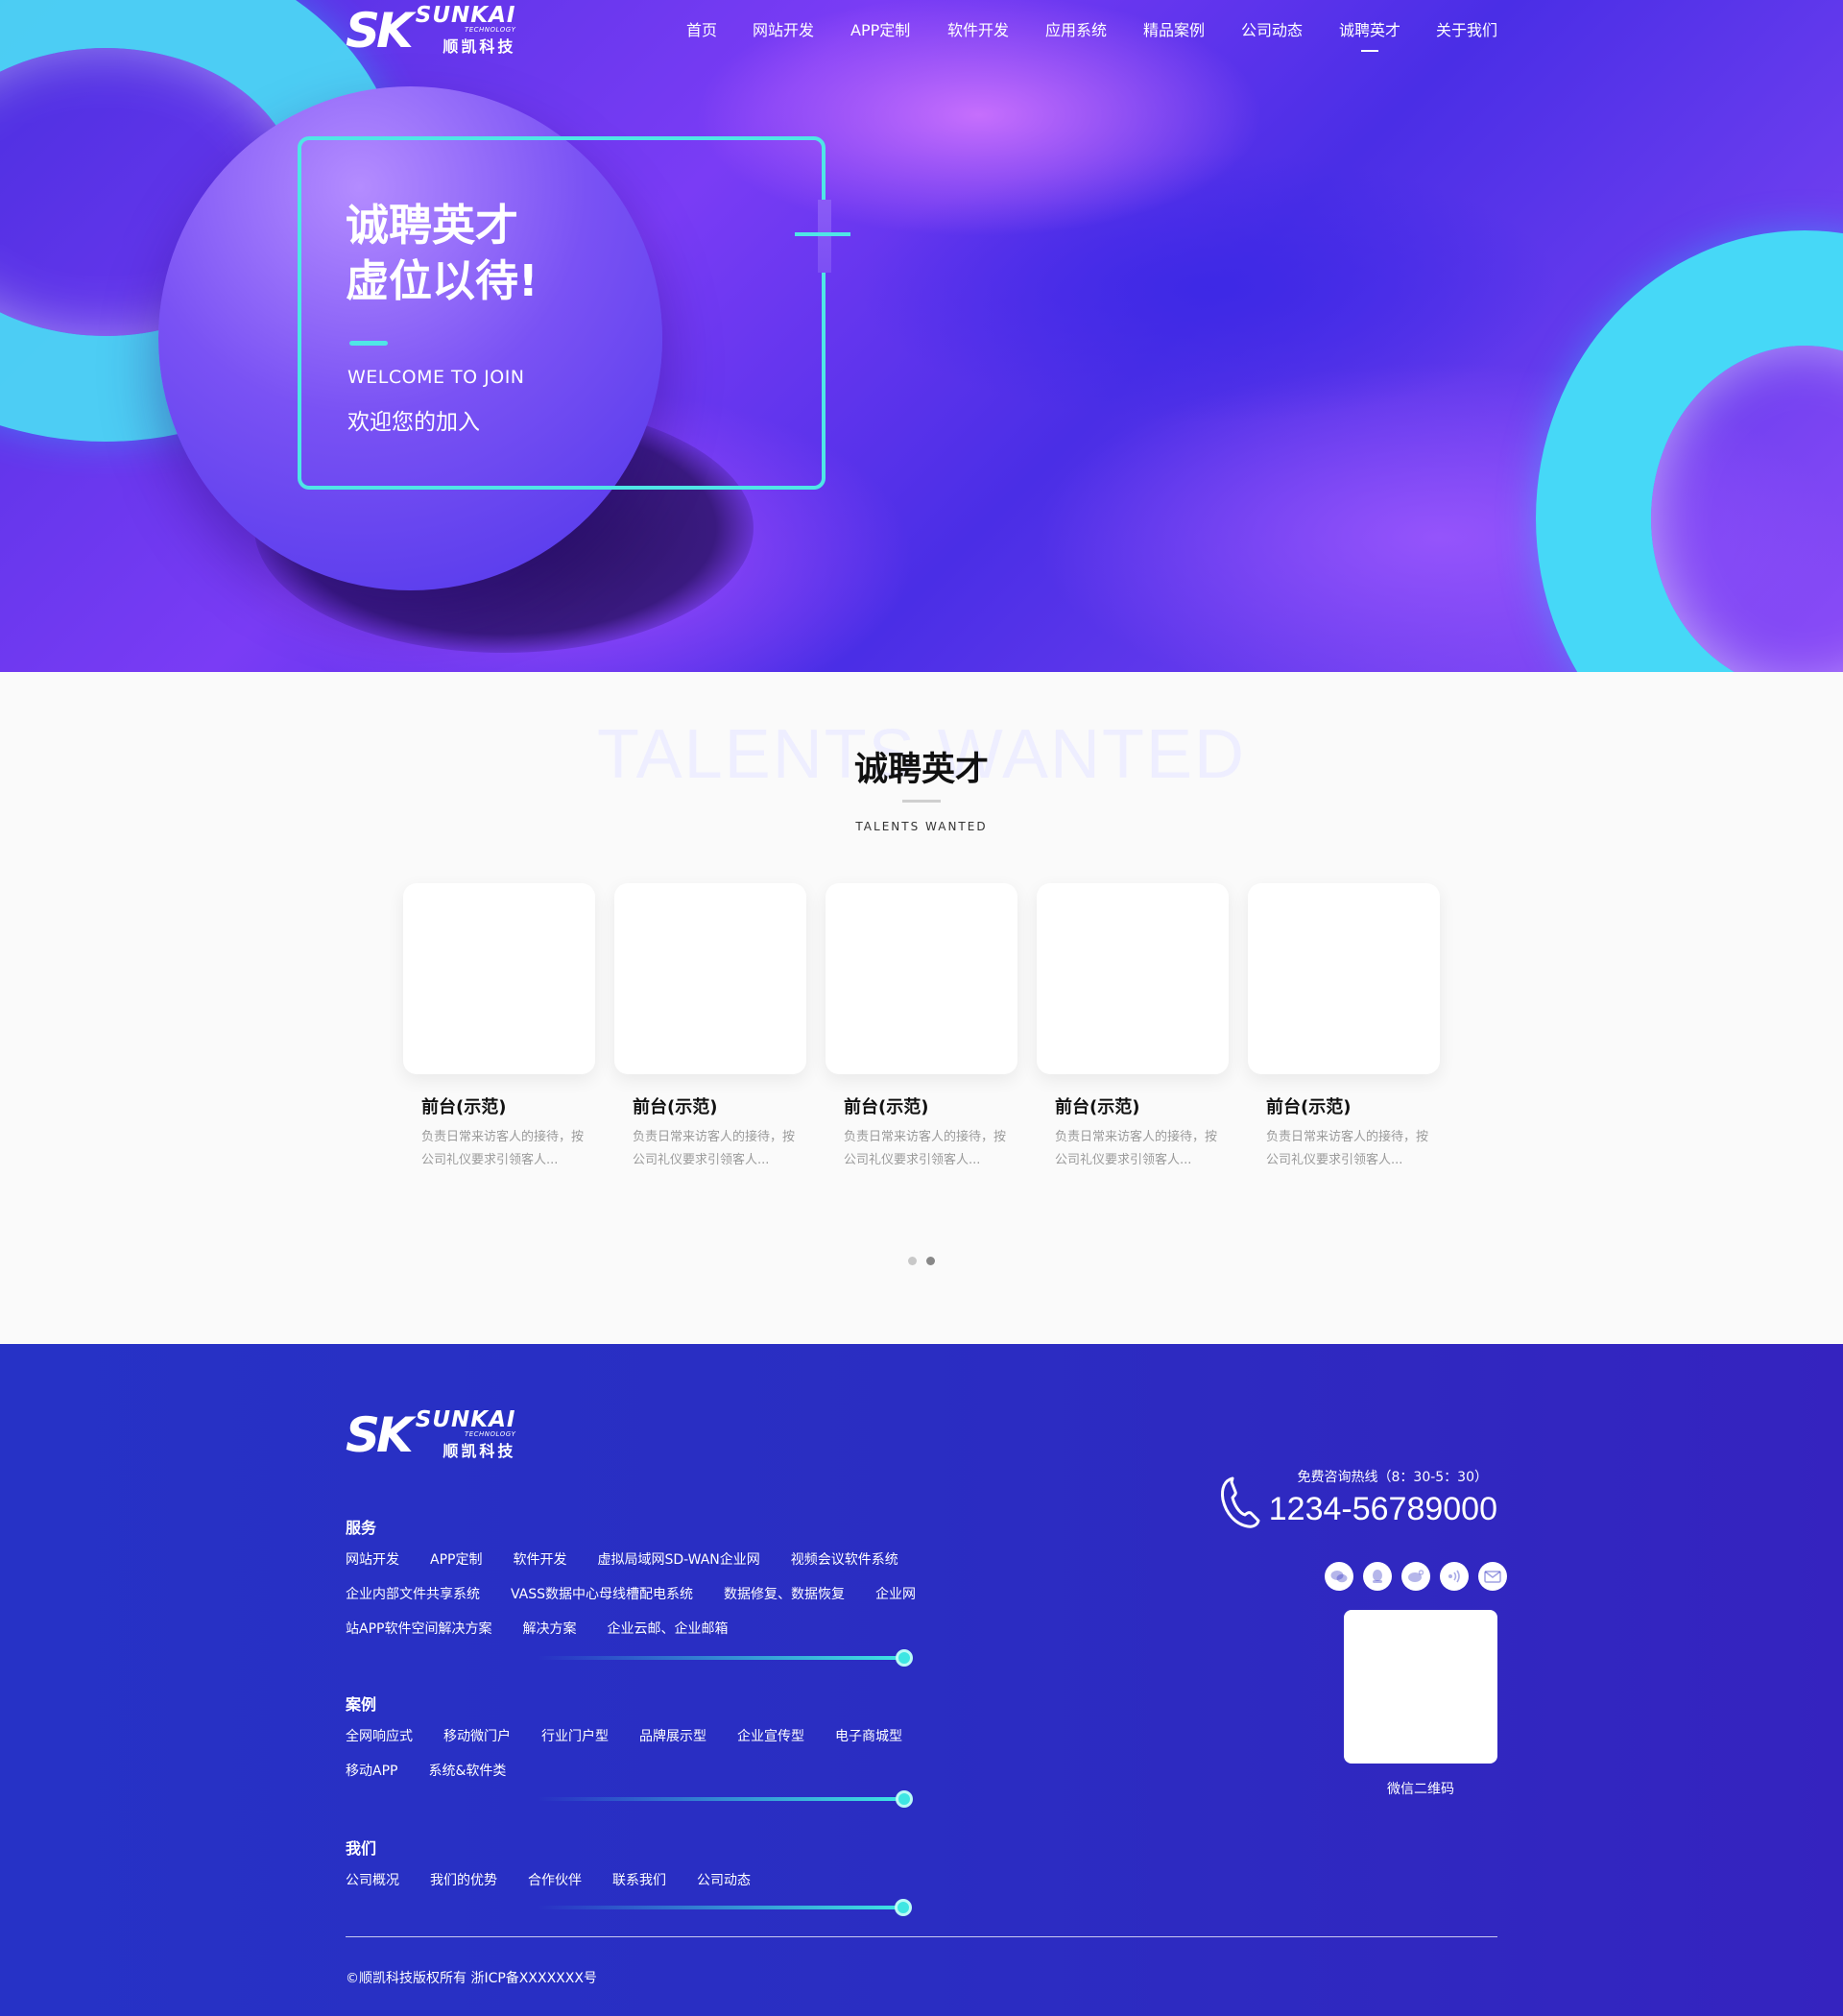 Image resolution: width=1843 pixels, height=2016 pixels. Describe the element at coordinates (477, 1736) in the screenshot. I see `footer-link: 移动微门户` at that location.